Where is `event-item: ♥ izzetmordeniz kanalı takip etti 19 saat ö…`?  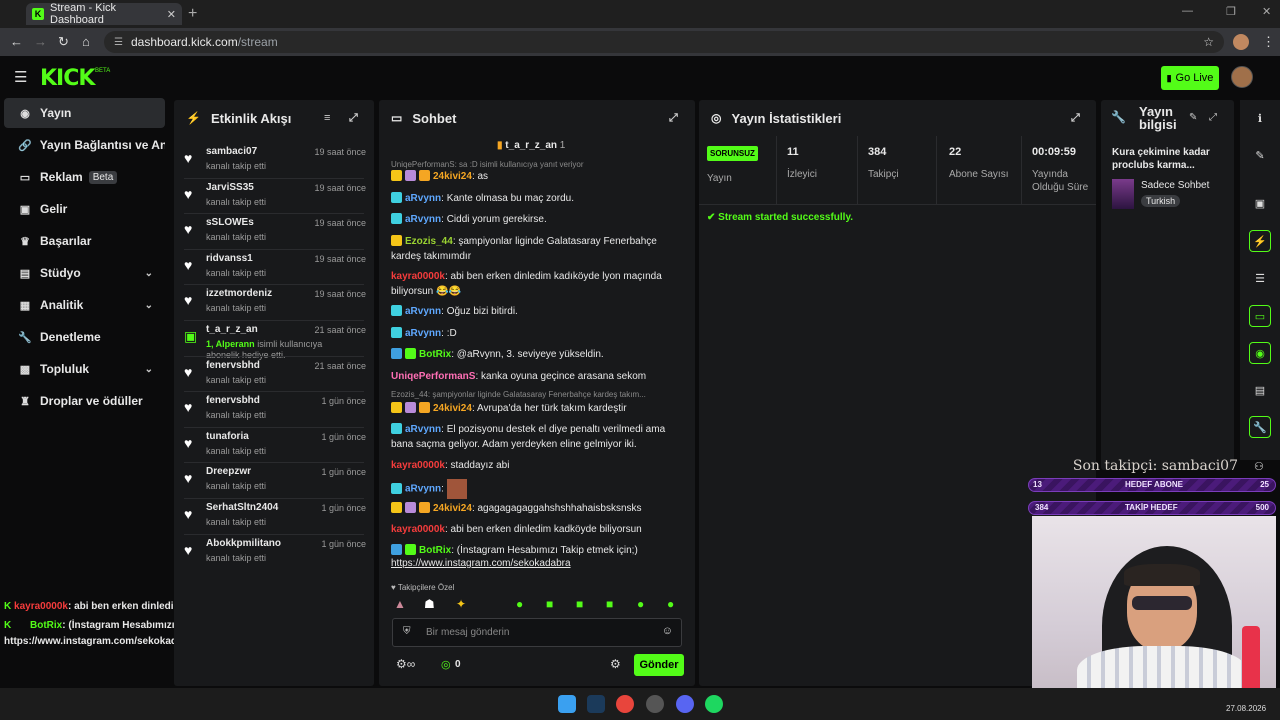
event-item: ♥ izzetmordeniz kanalı takip etti 19 saat ö… is located at coordinates (275, 303).